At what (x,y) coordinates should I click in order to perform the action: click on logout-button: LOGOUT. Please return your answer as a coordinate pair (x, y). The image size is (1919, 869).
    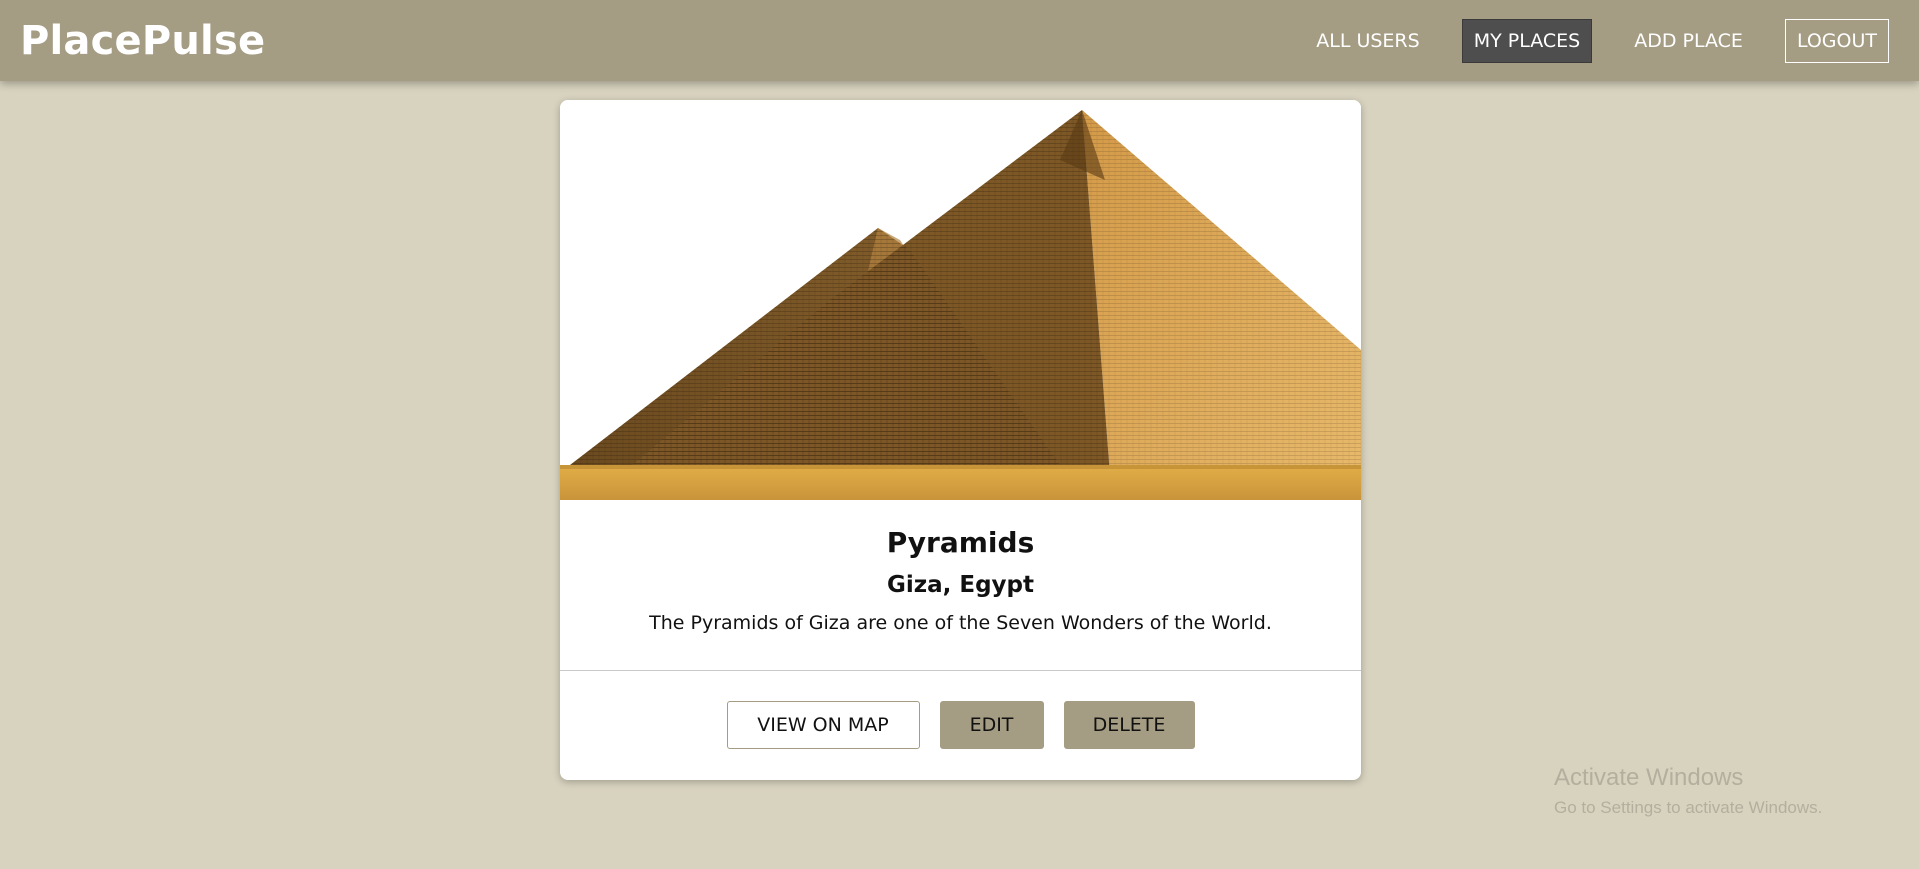
    Looking at the image, I should click on (1836, 40).